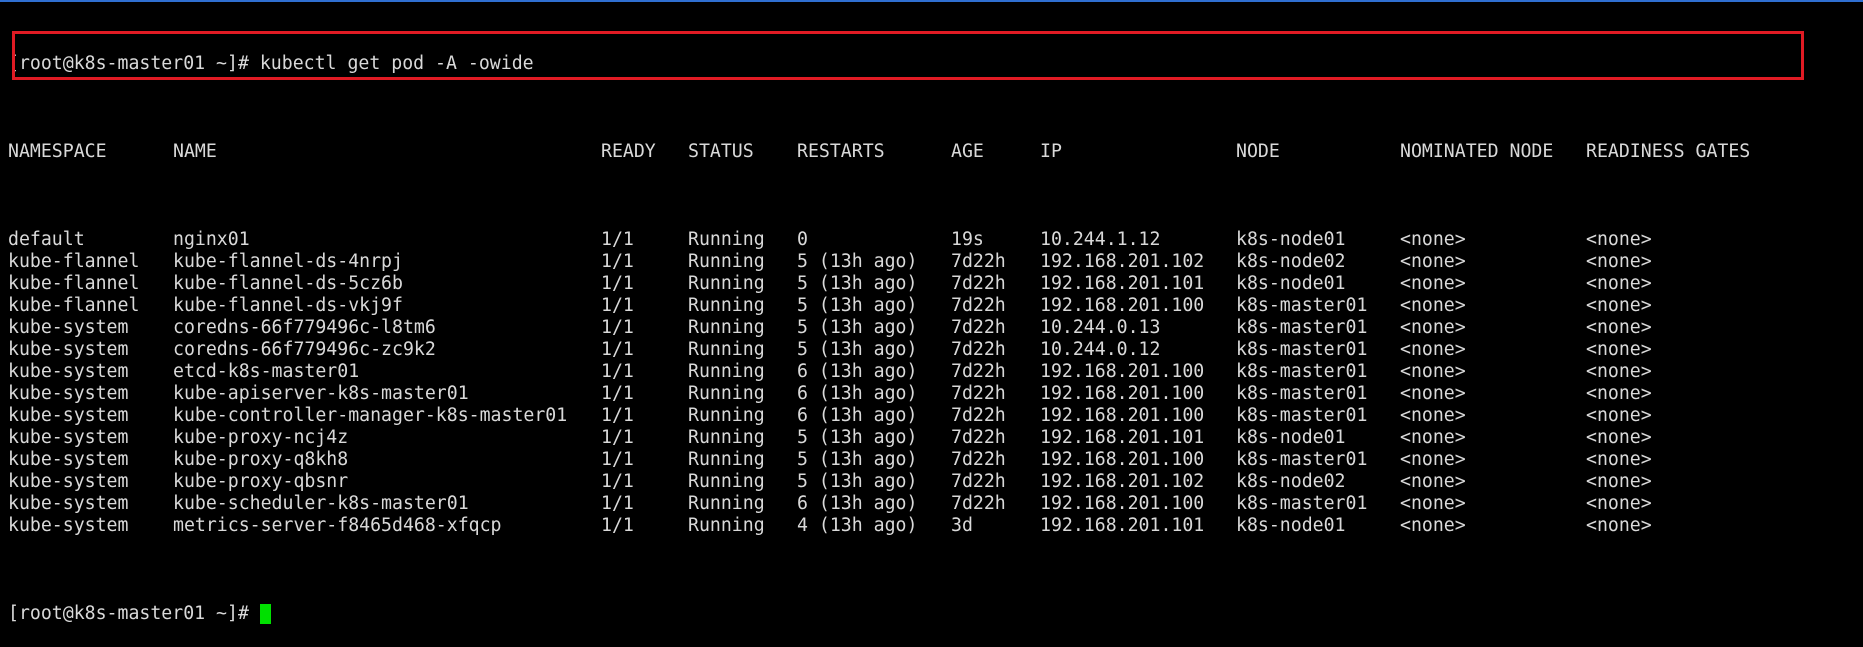  Describe the element at coordinates (1258, 151) in the screenshot. I see `header-node: NODE` at that location.